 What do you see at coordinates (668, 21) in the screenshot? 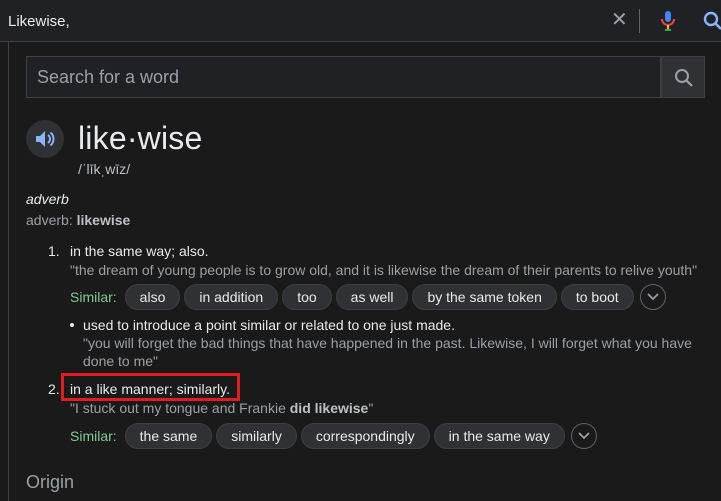
I see `mic-icon` at bounding box center [668, 21].